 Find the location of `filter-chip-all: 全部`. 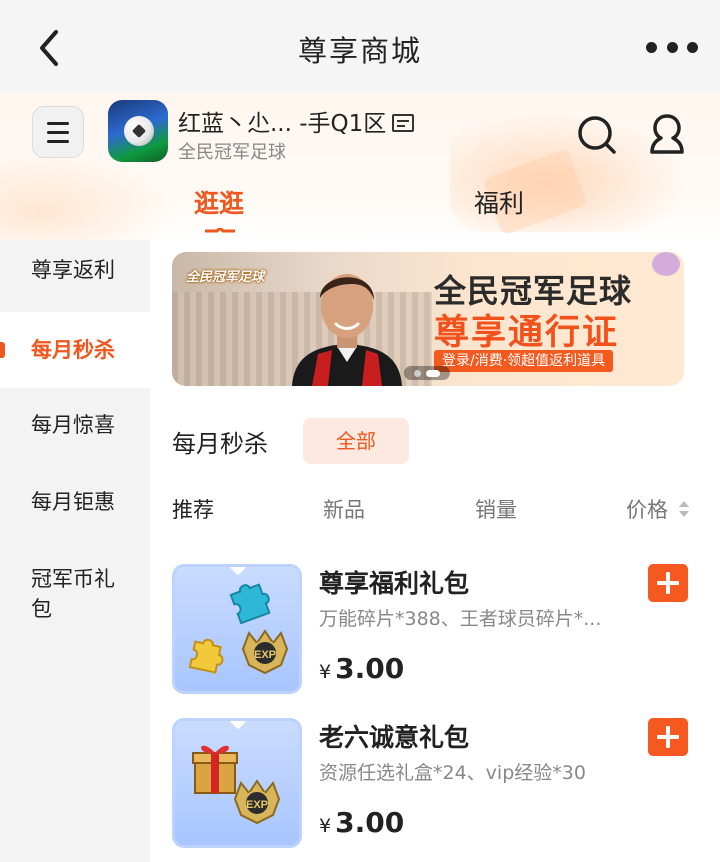

filter-chip-all: 全部 is located at coordinates (356, 441).